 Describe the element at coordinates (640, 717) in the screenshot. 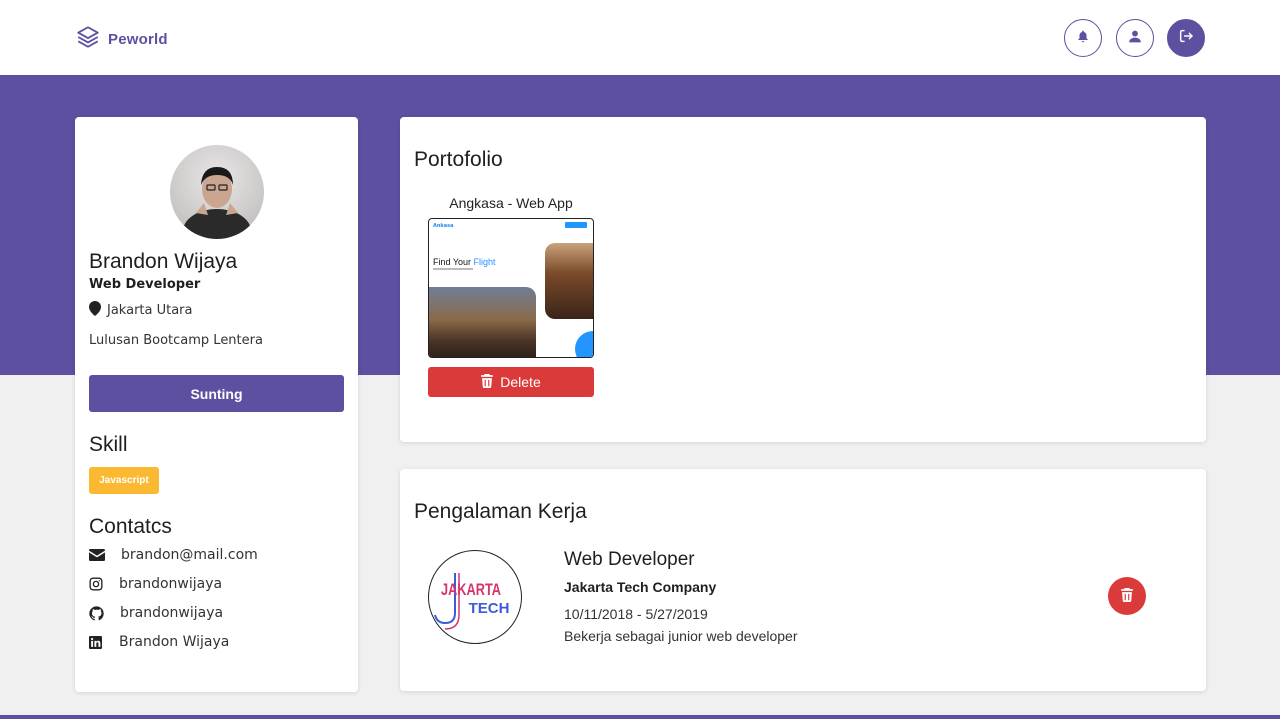

I see `footer-edge` at that location.